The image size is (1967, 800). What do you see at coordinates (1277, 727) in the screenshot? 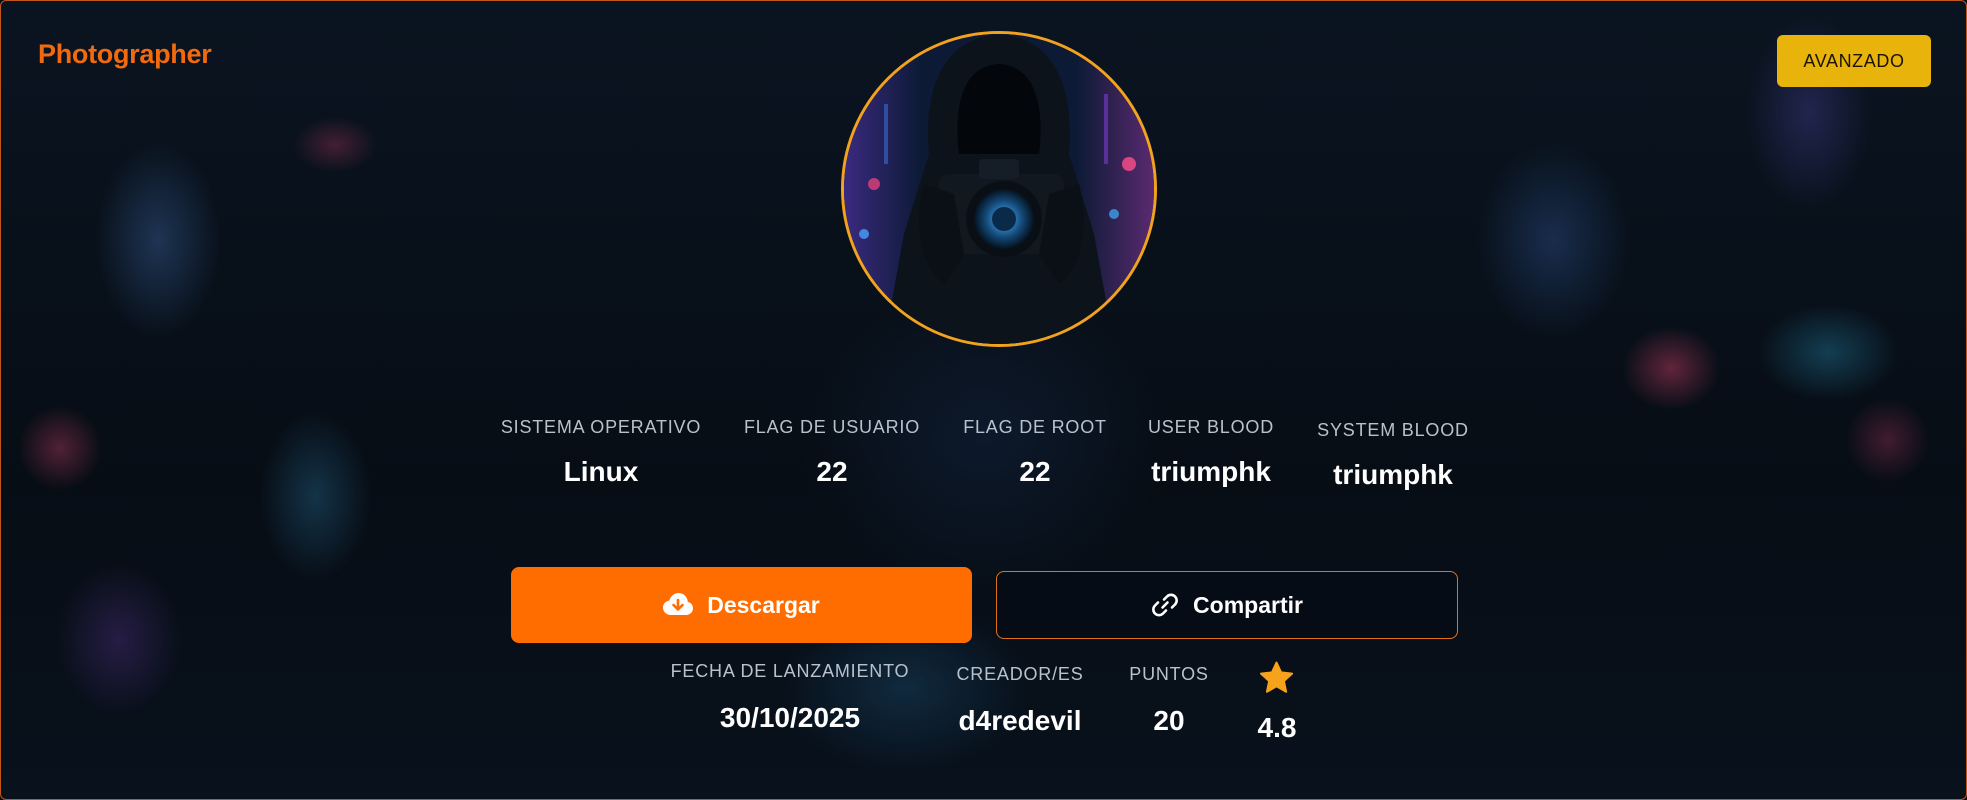
I see `rating-value: 4.8` at bounding box center [1277, 727].